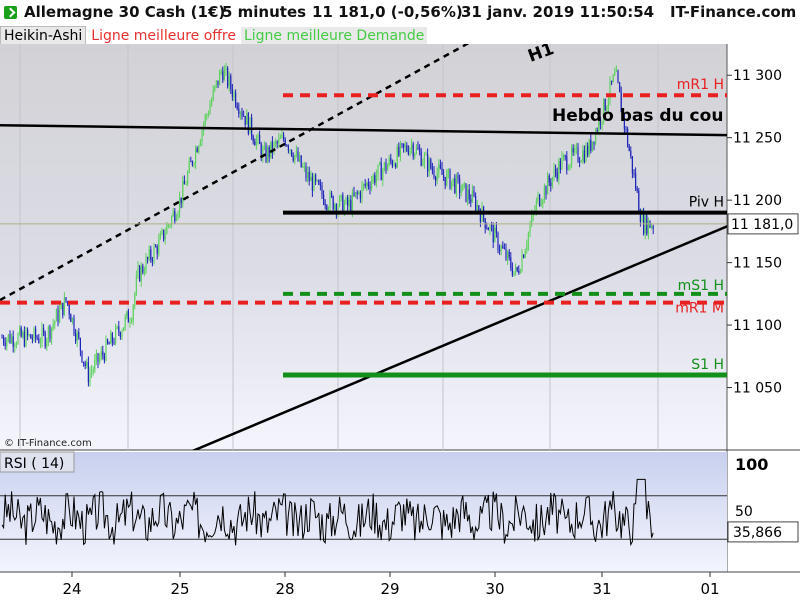  What do you see at coordinates (43, 36) in the screenshot?
I see `legend-heikin-ashi: Heikin-Ashi` at bounding box center [43, 36].